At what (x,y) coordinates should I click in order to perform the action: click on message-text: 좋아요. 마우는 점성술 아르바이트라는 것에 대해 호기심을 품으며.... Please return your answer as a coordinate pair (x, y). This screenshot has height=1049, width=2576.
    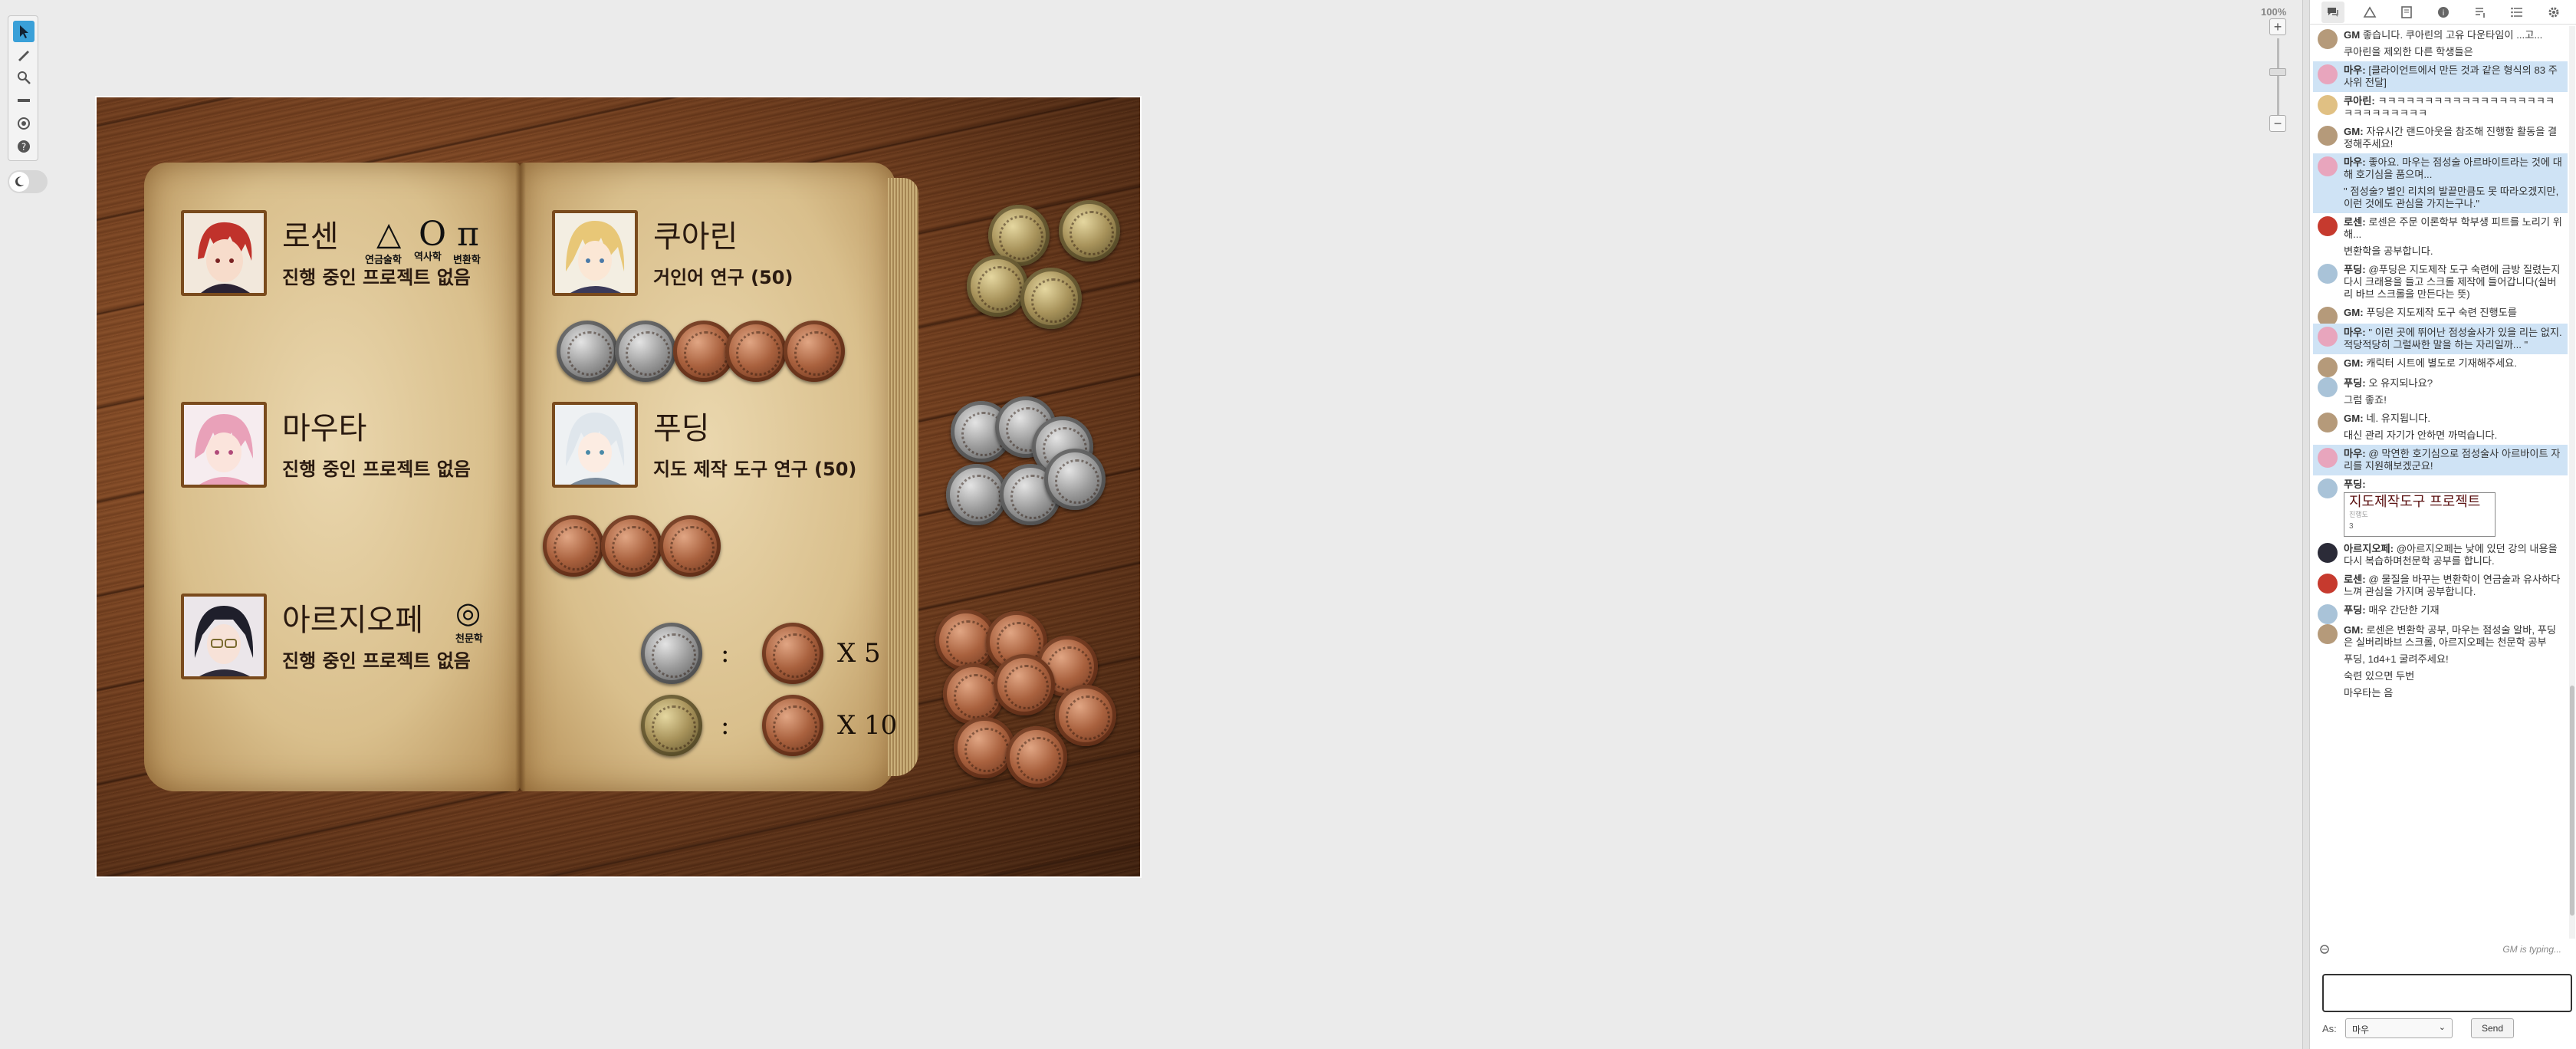
    Looking at the image, I should click on (2453, 168).